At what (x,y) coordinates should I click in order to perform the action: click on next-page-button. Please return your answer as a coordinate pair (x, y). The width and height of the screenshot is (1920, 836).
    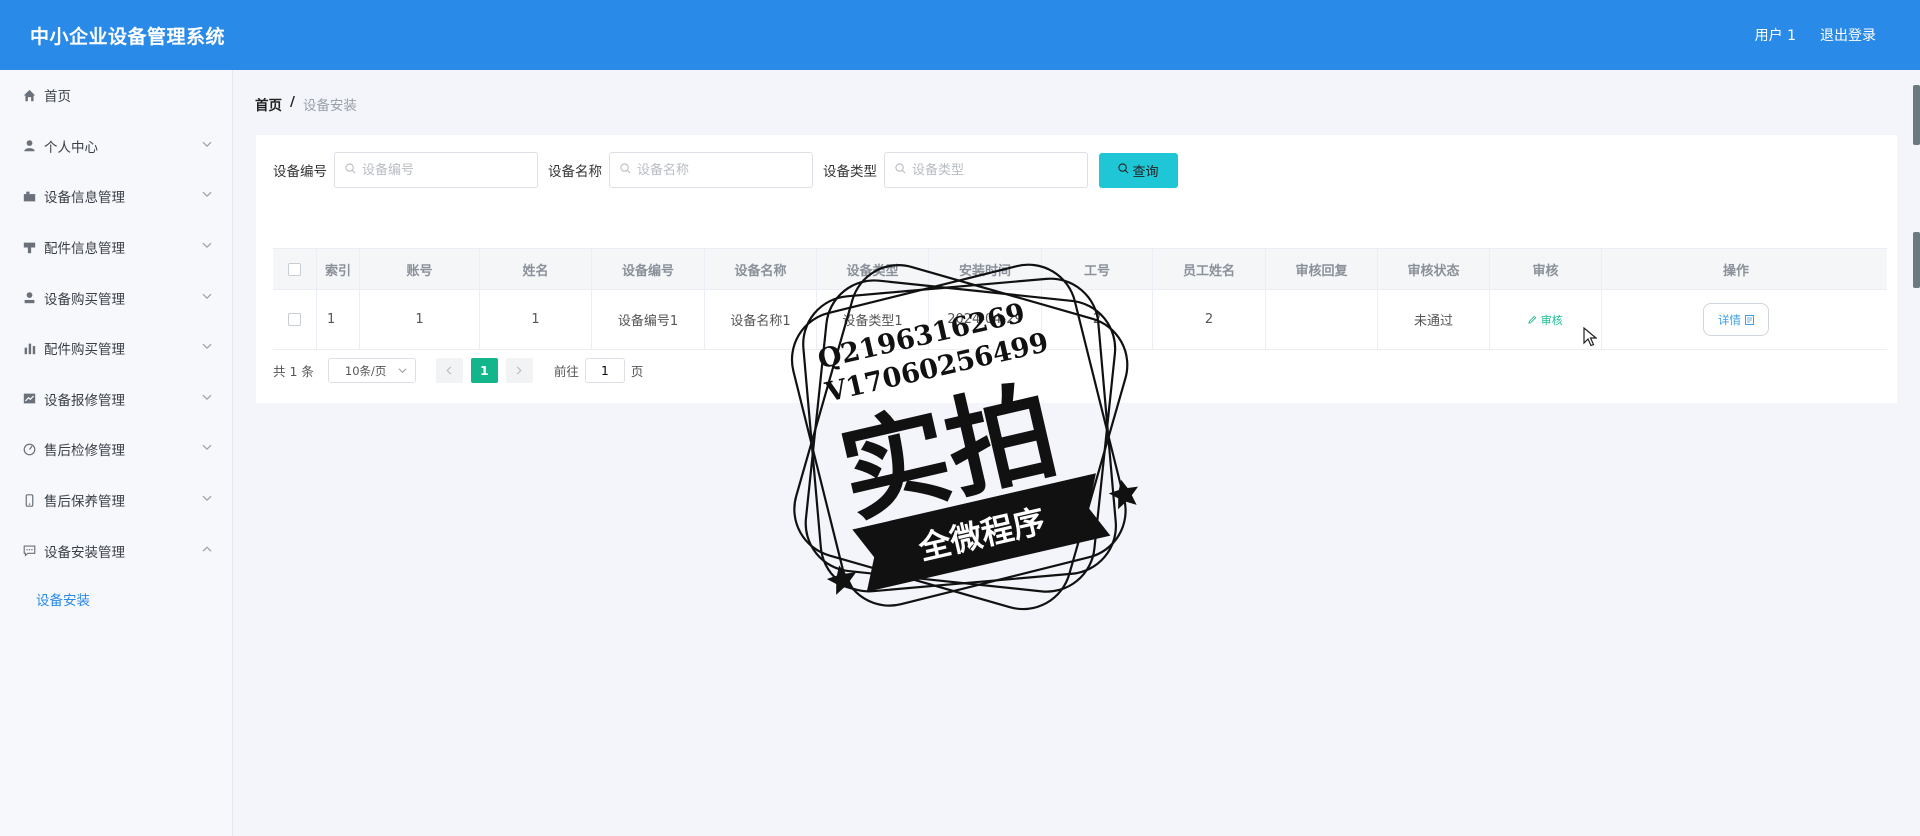
    Looking at the image, I should click on (519, 370).